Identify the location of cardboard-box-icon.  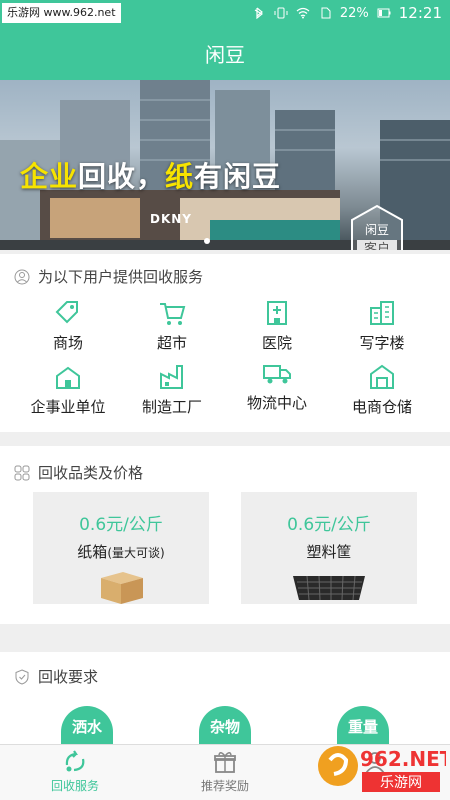
(122, 588).